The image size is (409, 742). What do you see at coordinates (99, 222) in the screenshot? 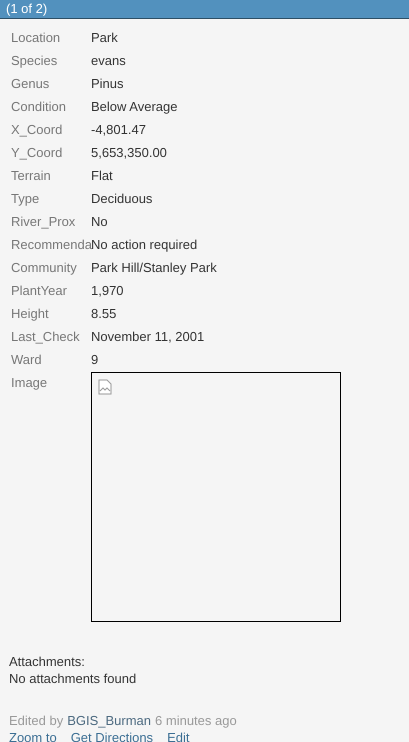
I see `field-value: No` at bounding box center [99, 222].